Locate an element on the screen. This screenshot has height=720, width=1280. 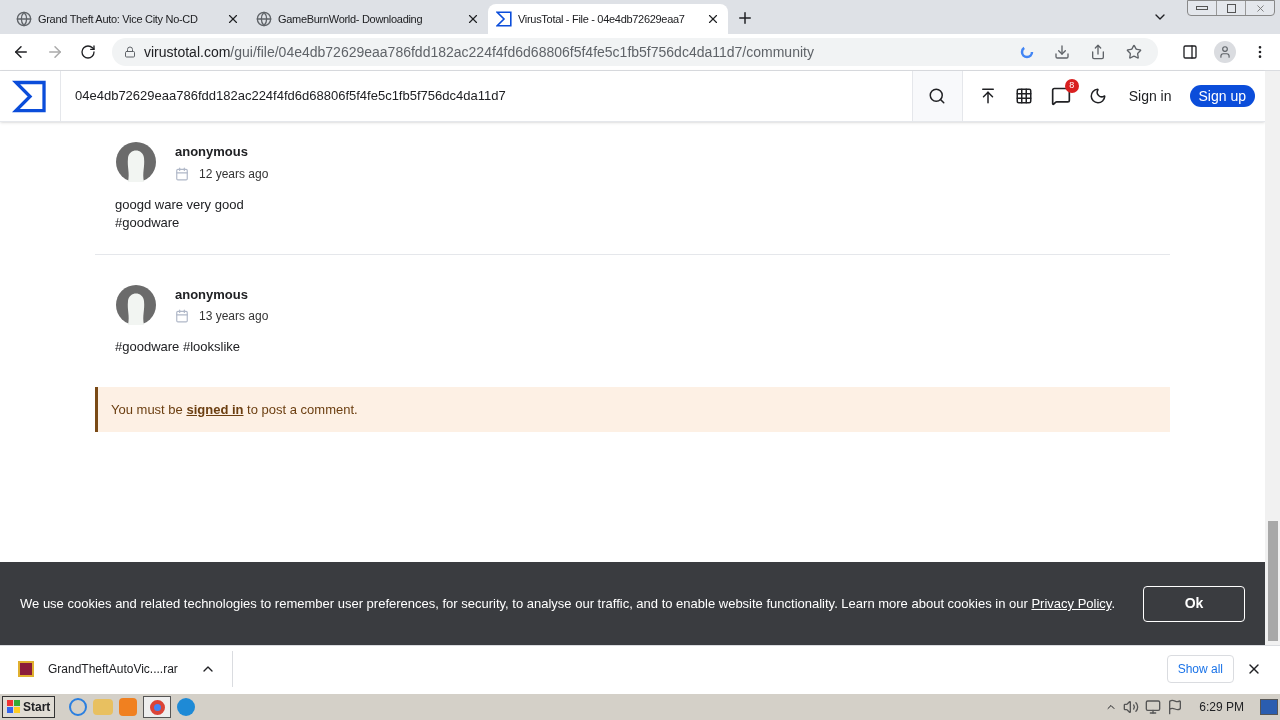
search-field: 04e4db72629eaa786fdd182ac224f4fd6d68806f5f4fe5c1fb5f756dc4da11d7 is located at coordinates (486, 96).